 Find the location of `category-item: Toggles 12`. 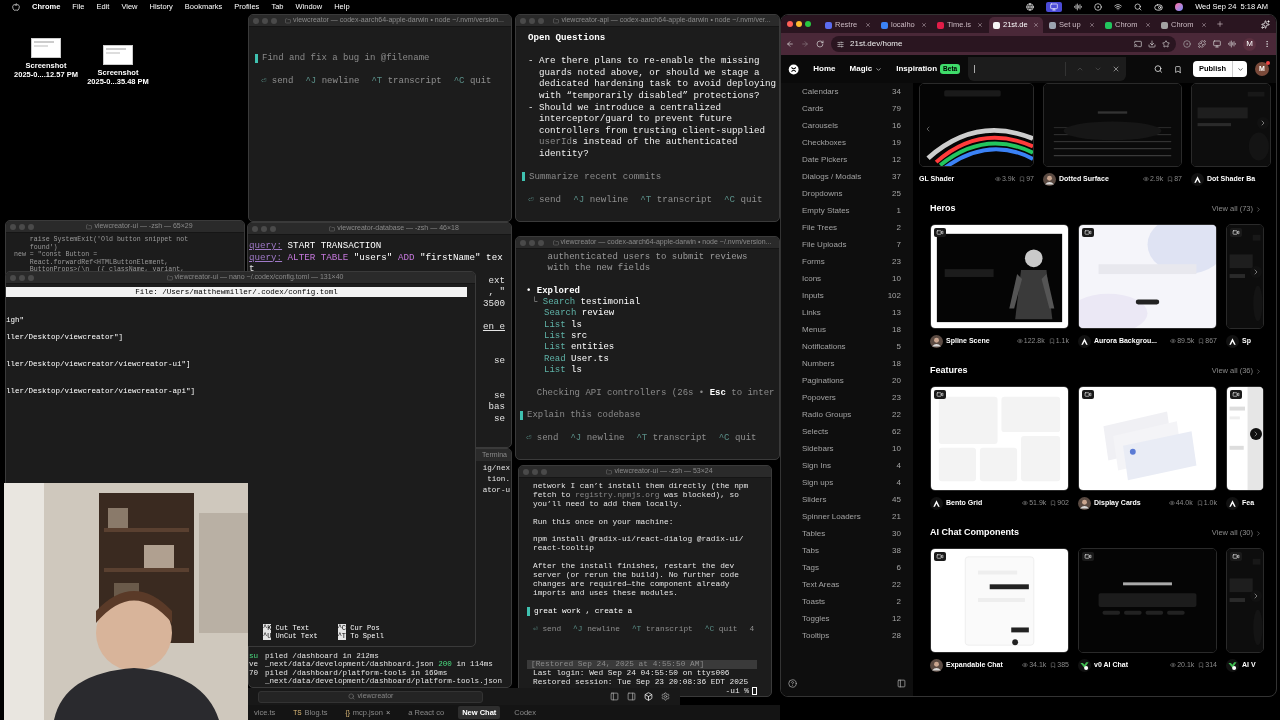

category-item: Toggles 12 is located at coordinates (847, 618).